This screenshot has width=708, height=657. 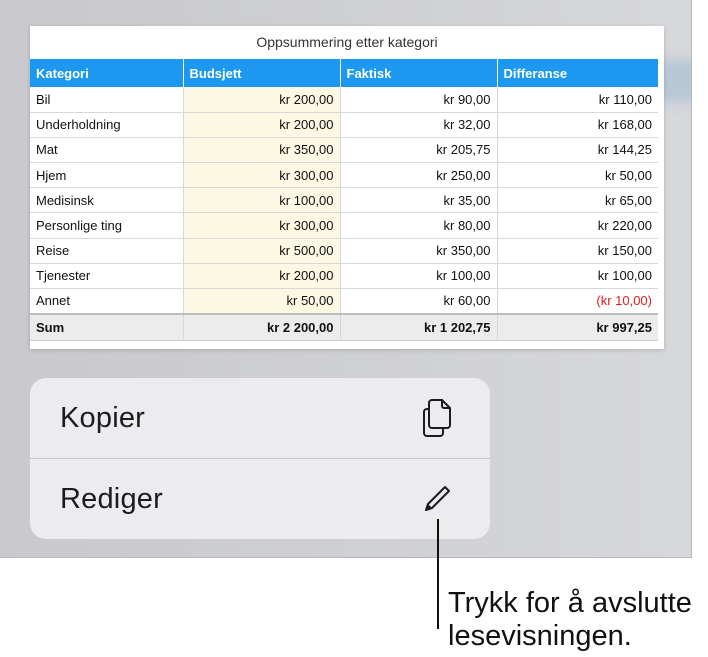 I want to click on difference-cell: kr 150,00, so click(x=577, y=251).